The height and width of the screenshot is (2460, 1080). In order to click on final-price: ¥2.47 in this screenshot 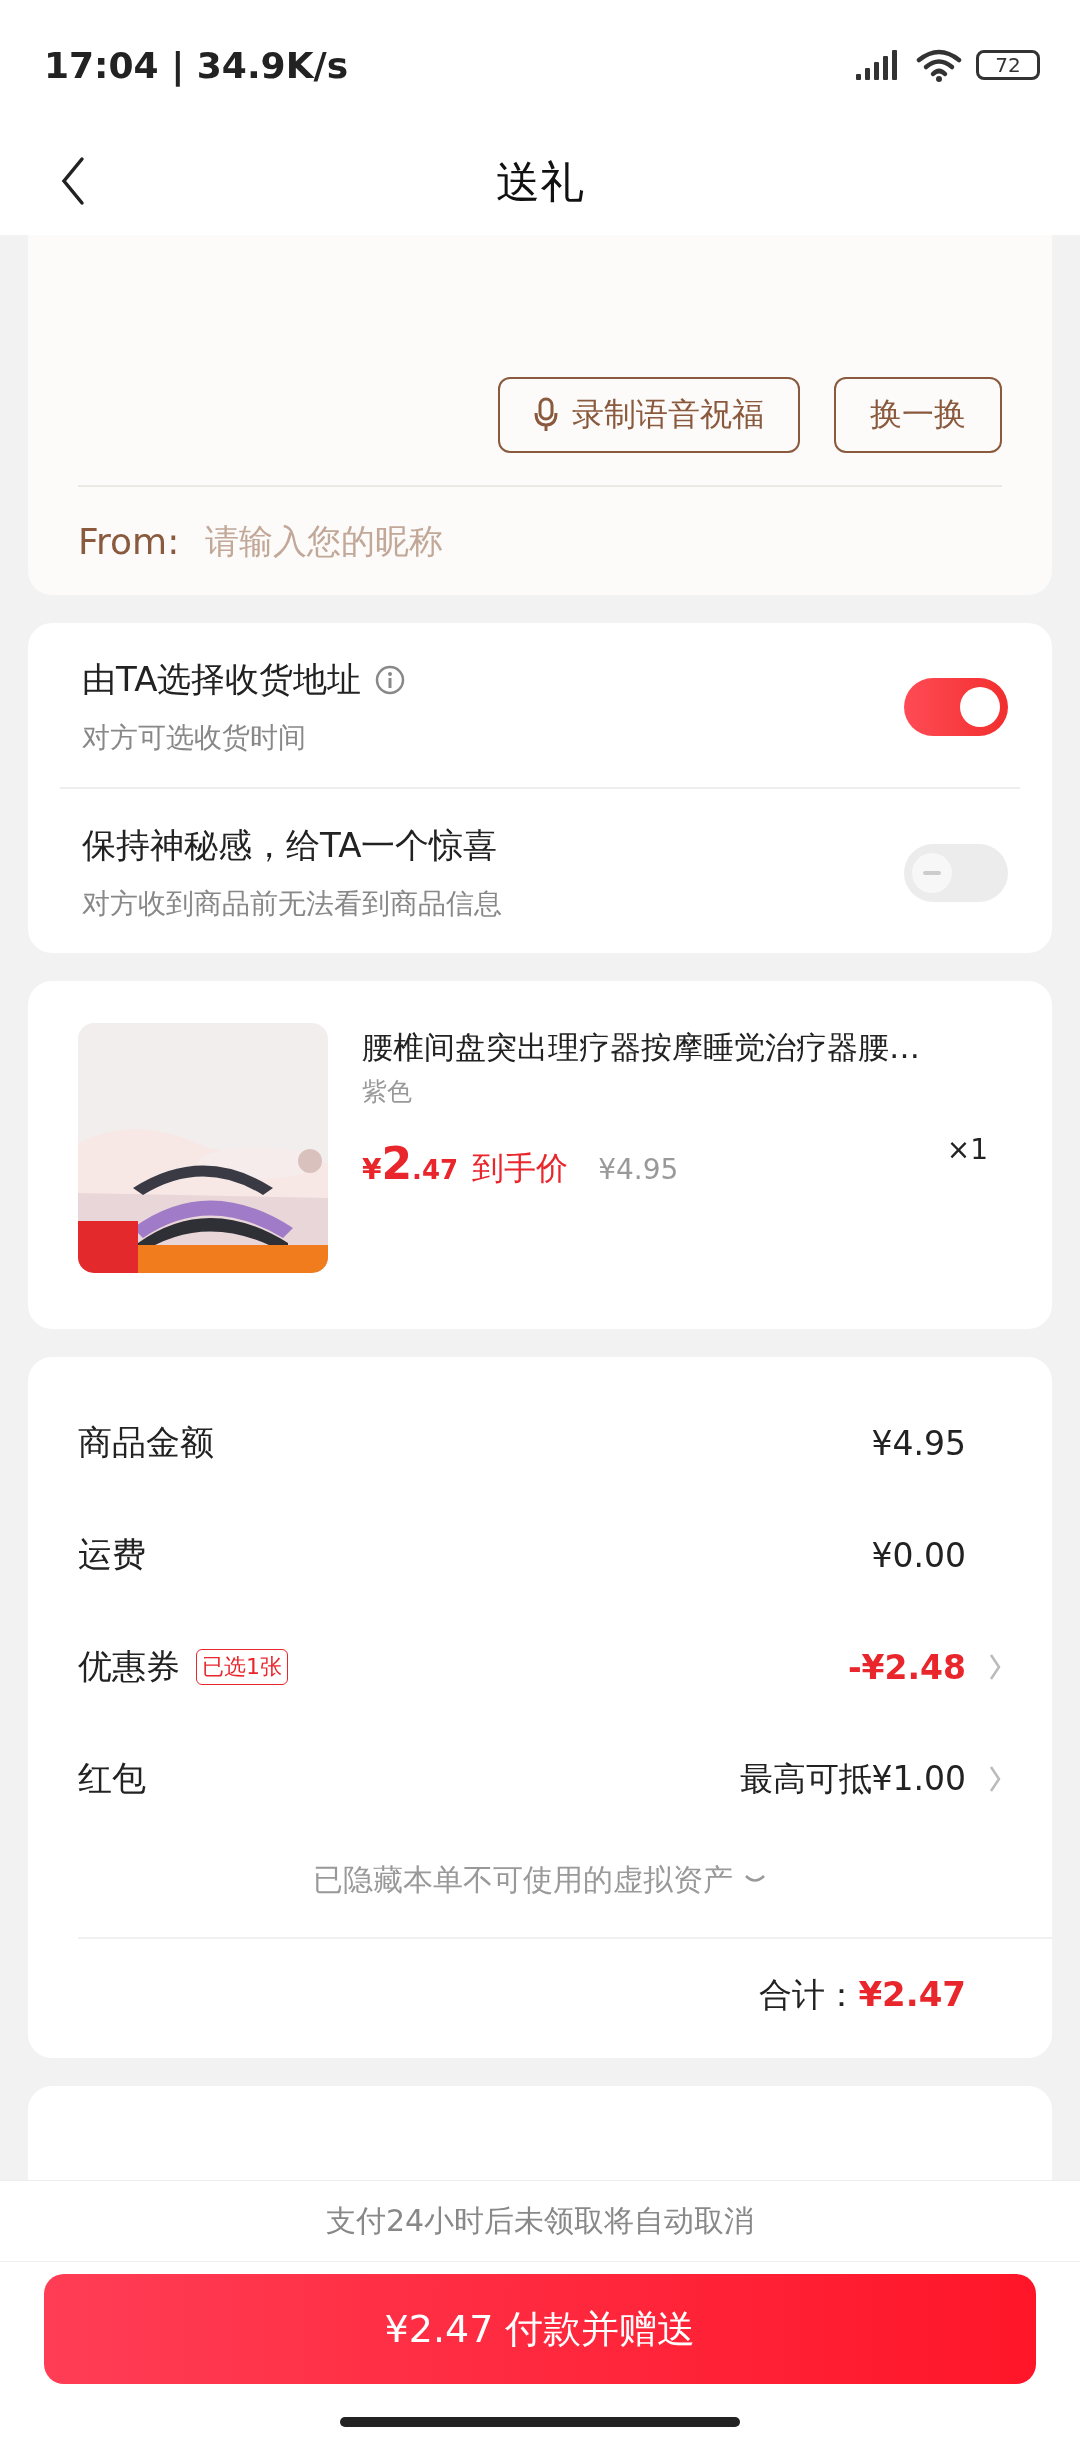, I will do `click(410, 1163)`.